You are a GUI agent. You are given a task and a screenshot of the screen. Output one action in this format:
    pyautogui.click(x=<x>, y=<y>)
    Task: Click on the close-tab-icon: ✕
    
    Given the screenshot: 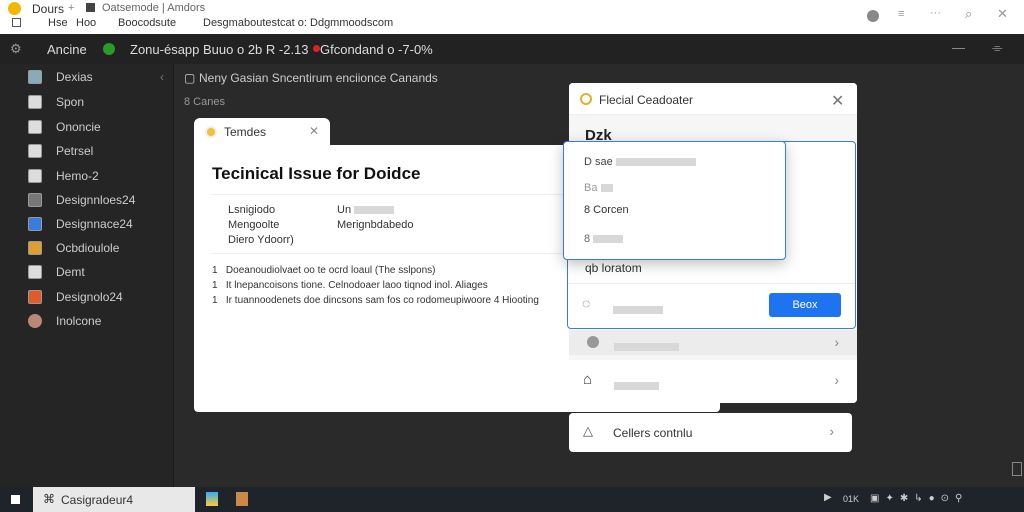 What is the action you would take?
    pyautogui.click(x=314, y=131)
    